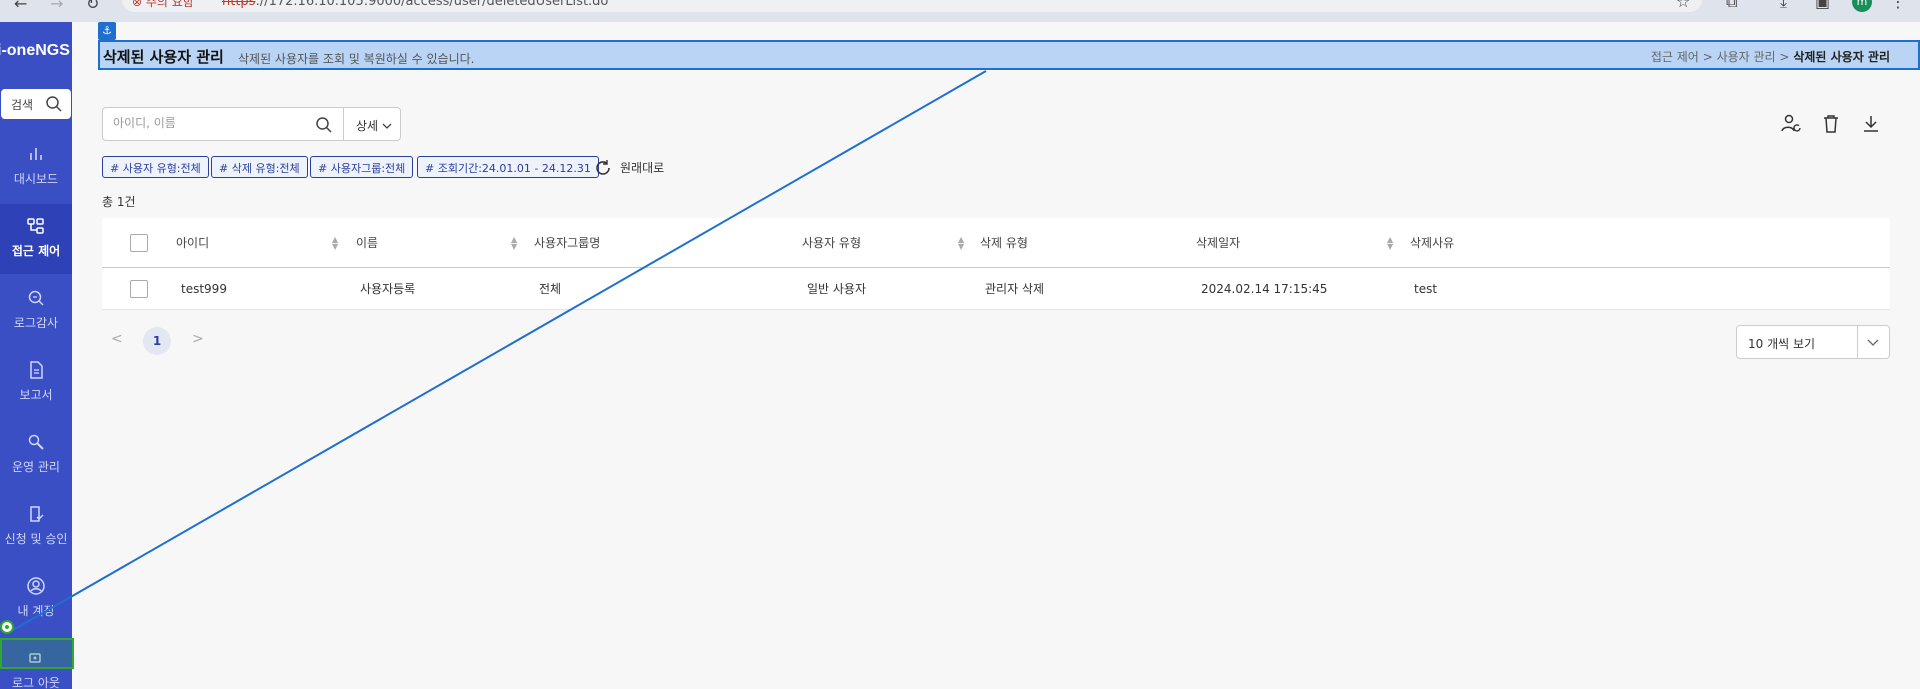 The image size is (1920, 689). What do you see at coordinates (367, 126) in the screenshot?
I see `detail-search-label: 상세` at bounding box center [367, 126].